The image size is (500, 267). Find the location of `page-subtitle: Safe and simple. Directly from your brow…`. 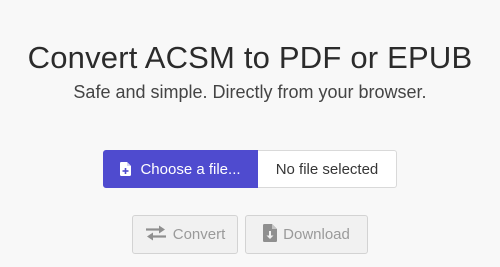

page-subtitle: Safe and simple. Directly from your brow… is located at coordinates (250, 92).